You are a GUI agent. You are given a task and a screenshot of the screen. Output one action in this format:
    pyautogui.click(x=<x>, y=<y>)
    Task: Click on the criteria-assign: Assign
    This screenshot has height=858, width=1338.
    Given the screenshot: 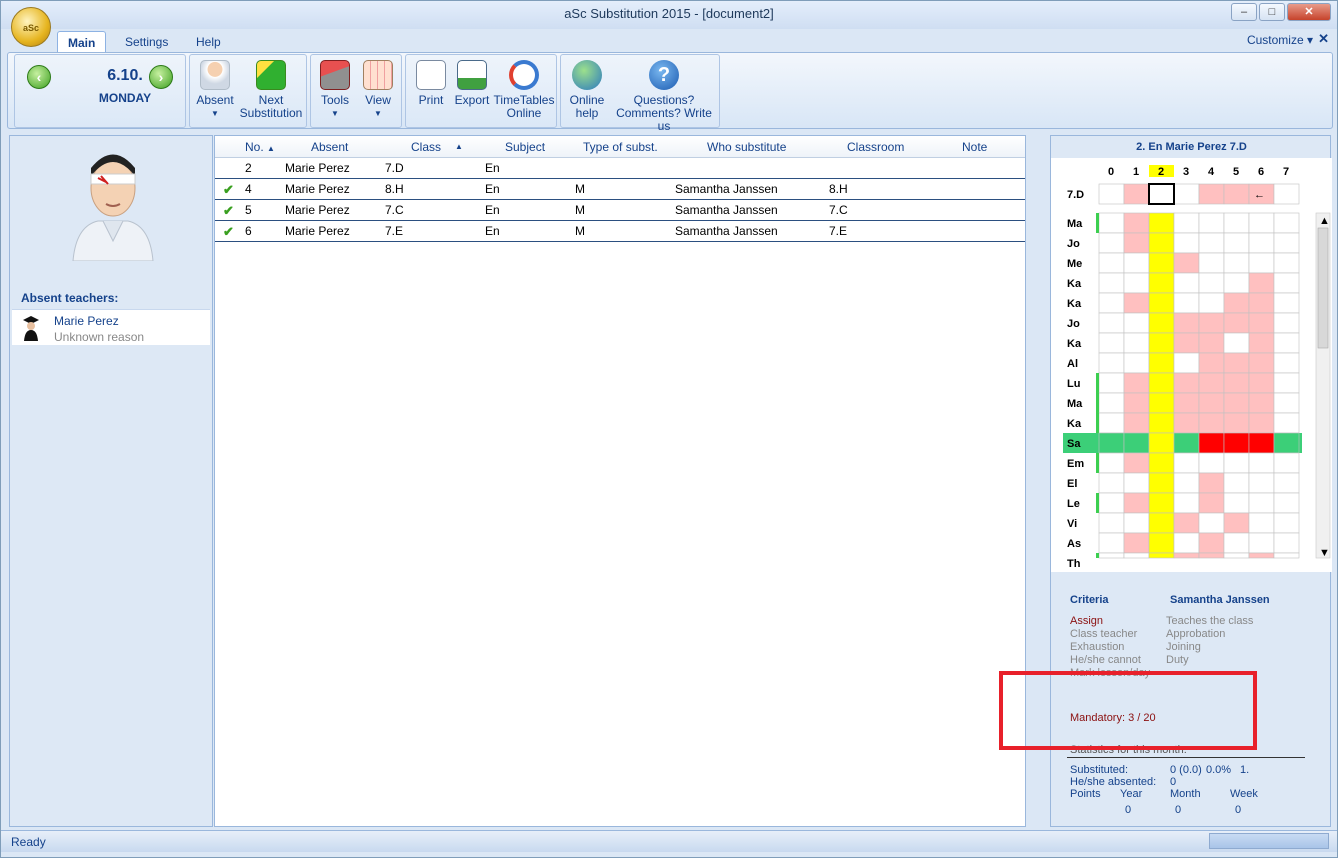 What is the action you would take?
    pyautogui.click(x=1086, y=621)
    